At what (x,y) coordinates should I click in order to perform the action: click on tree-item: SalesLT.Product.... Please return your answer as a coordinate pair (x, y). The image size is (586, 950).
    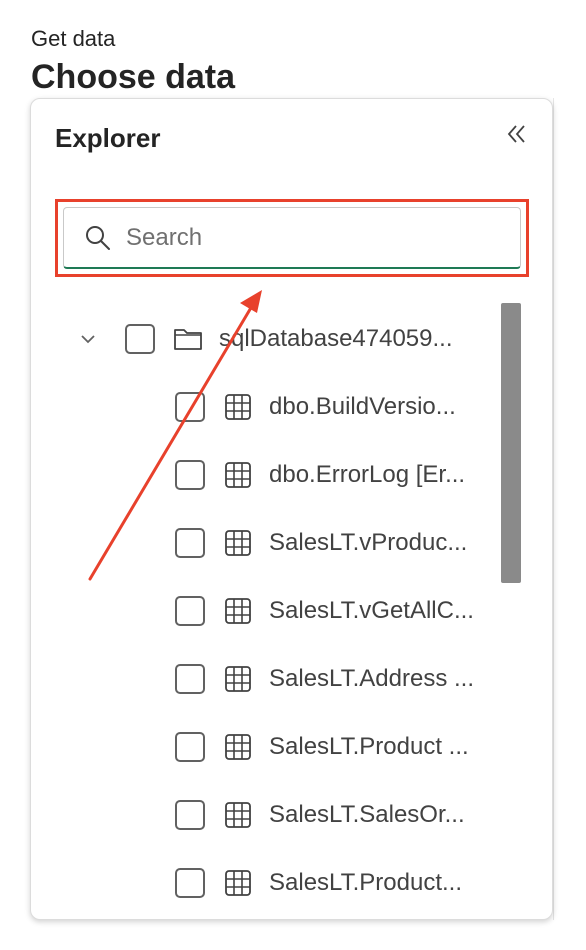
    Looking at the image, I should click on (333, 883).